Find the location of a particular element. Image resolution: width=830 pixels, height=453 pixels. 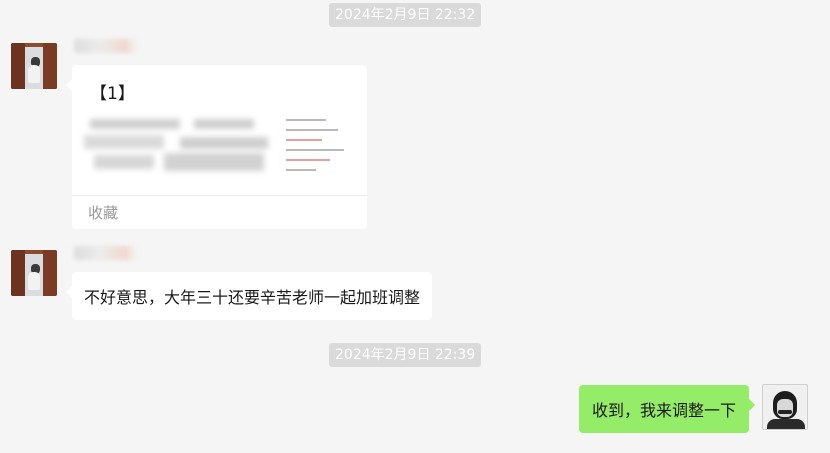

message-bubble-outgoing: 收到，我来调整一下 is located at coordinates (667, 409).